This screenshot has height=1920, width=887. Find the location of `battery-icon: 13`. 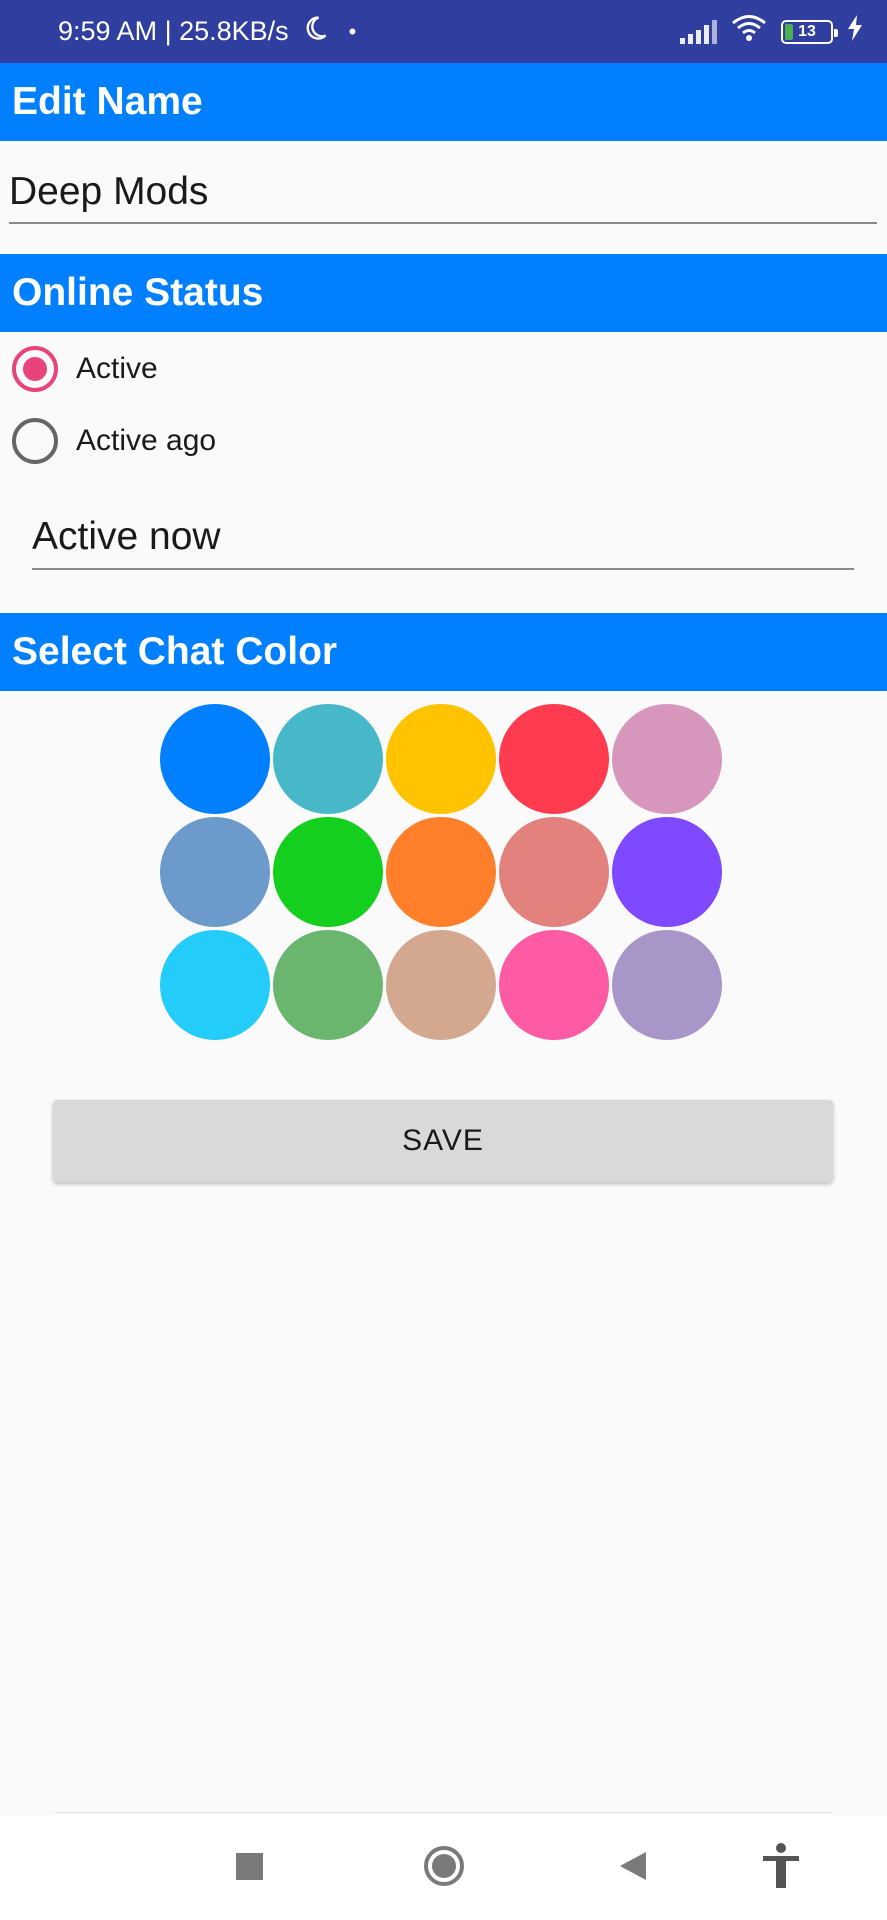

battery-icon: 13 is located at coordinates (809, 31).